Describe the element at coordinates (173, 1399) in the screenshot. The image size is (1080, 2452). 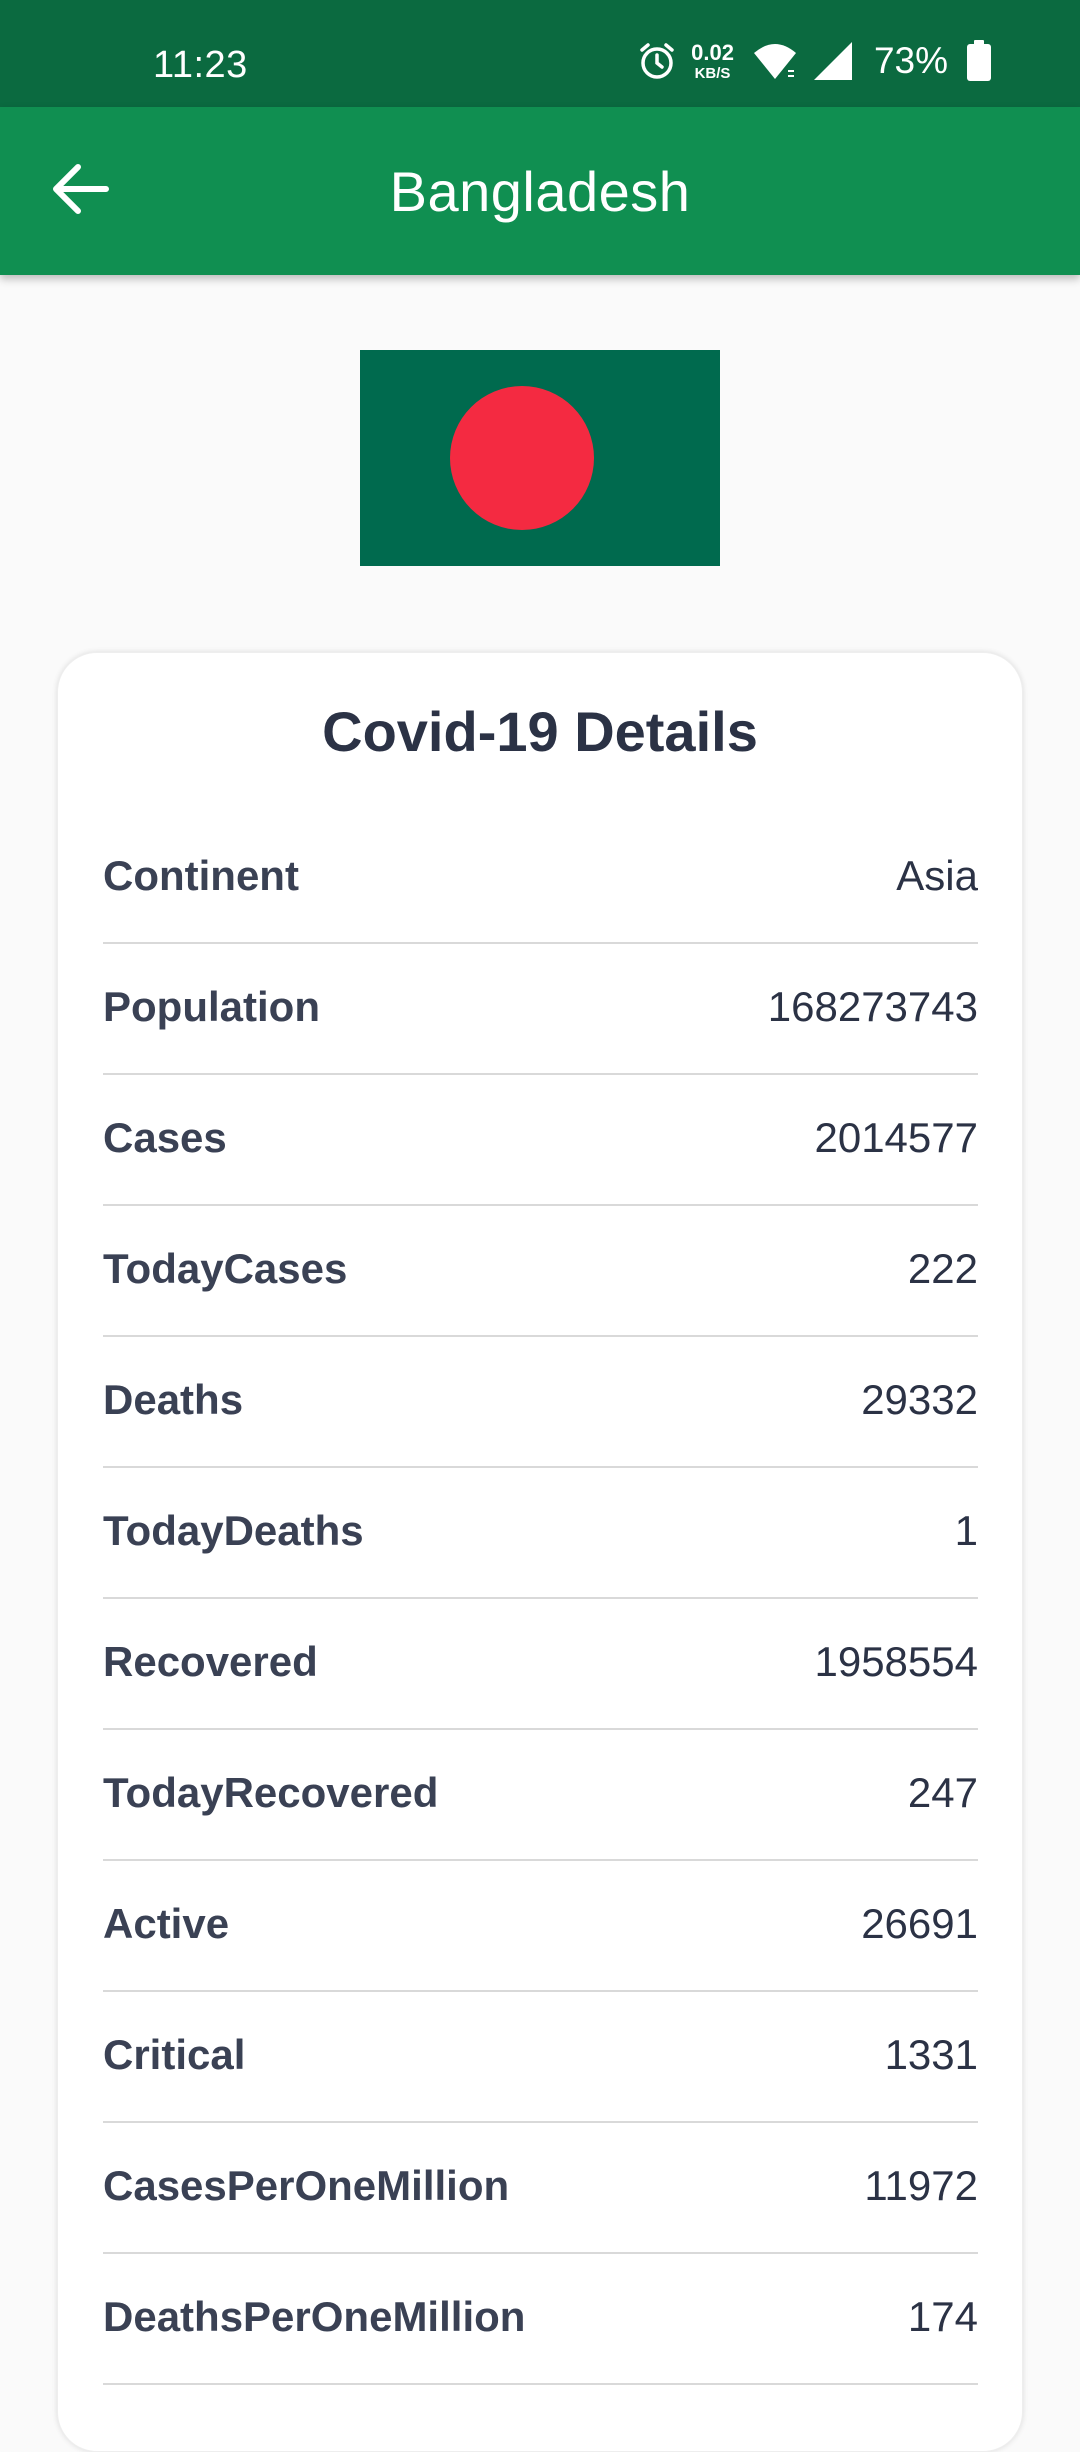
I see `detail-label: Deaths` at that location.